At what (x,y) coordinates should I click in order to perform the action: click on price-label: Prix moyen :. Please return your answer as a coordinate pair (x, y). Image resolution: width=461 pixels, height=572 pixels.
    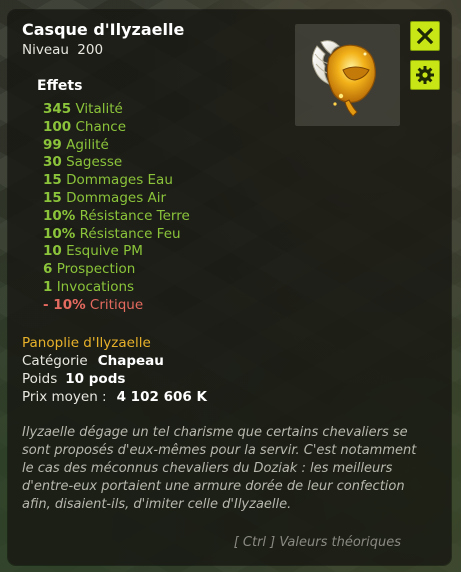
    Looking at the image, I should click on (64, 397).